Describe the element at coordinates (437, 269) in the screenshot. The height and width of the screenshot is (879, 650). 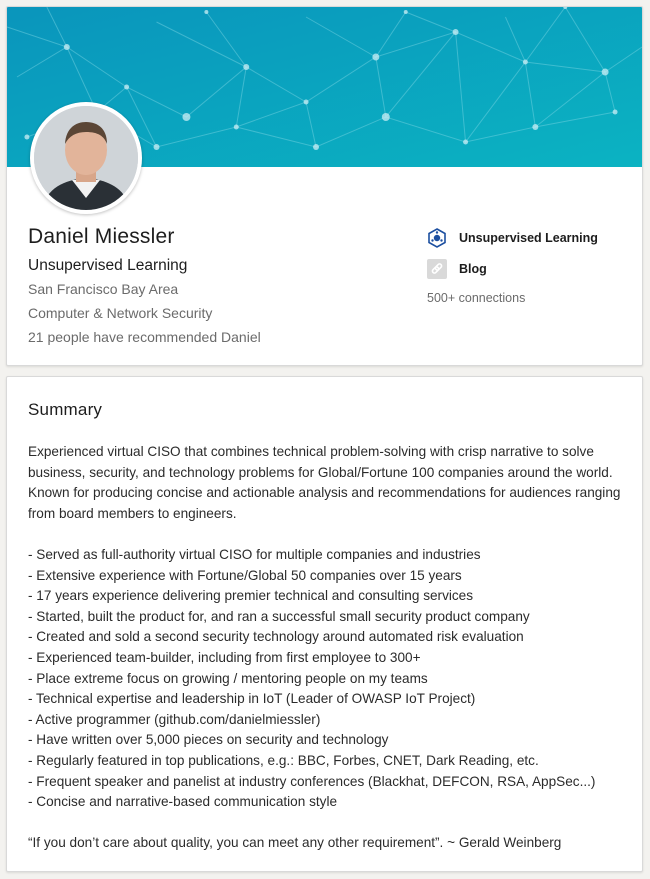
I see `link-icon` at that location.